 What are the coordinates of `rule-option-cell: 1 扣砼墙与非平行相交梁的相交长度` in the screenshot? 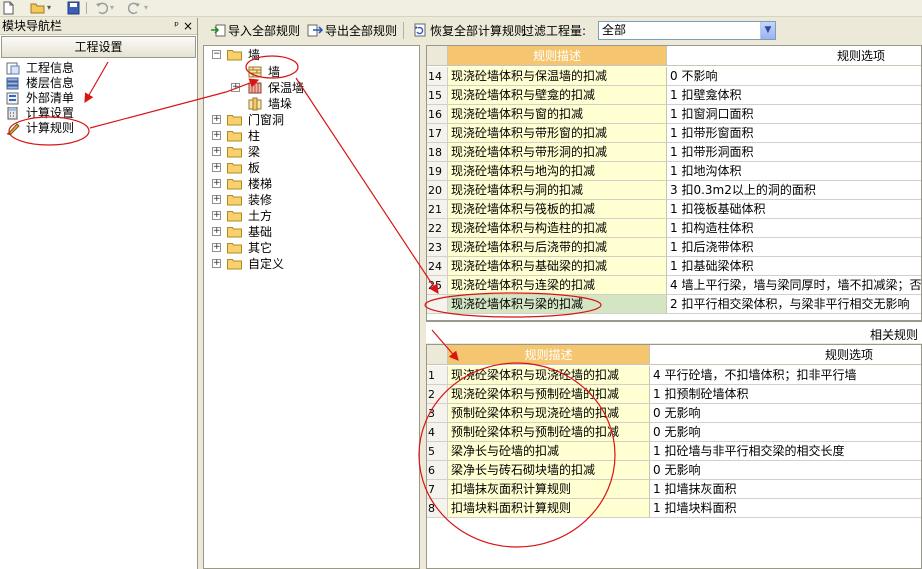 It's located at (785, 451).